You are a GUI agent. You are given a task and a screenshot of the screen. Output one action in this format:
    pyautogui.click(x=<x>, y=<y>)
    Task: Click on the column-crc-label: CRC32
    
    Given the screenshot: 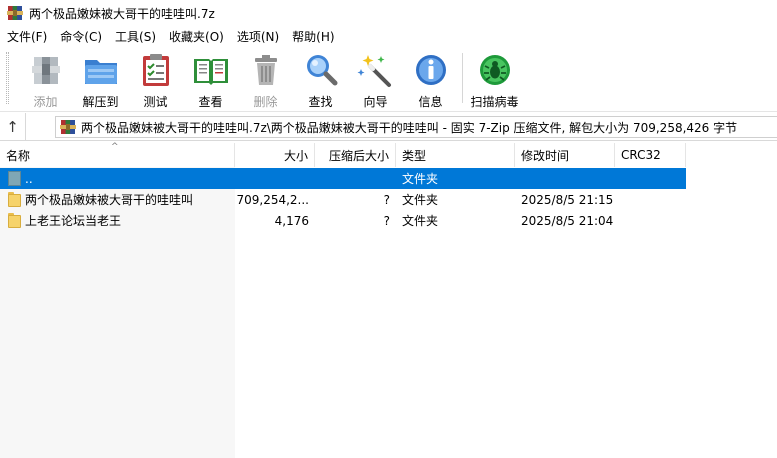 What is the action you would take?
    pyautogui.click(x=641, y=155)
    